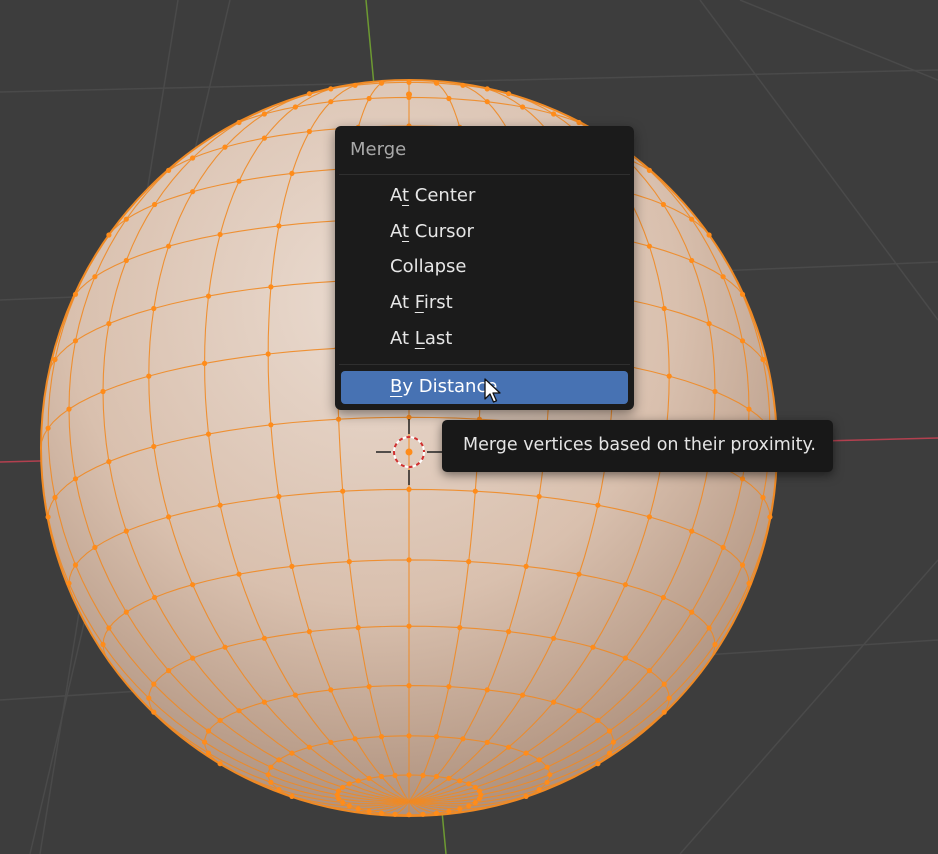  What do you see at coordinates (421, 338) in the screenshot?
I see `menu-item-label: At Last` at bounding box center [421, 338].